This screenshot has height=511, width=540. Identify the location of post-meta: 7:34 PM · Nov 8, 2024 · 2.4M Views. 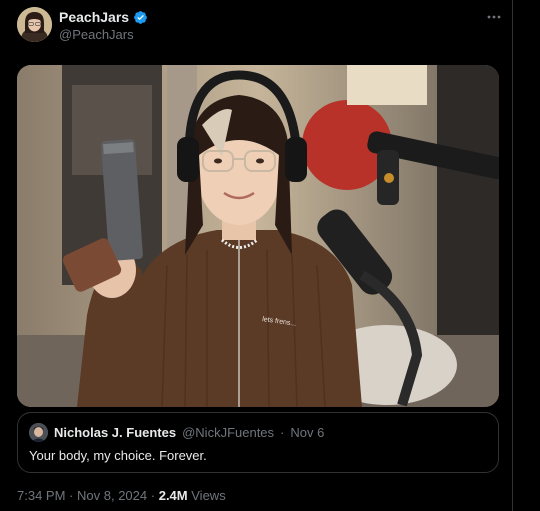
(121, 495).